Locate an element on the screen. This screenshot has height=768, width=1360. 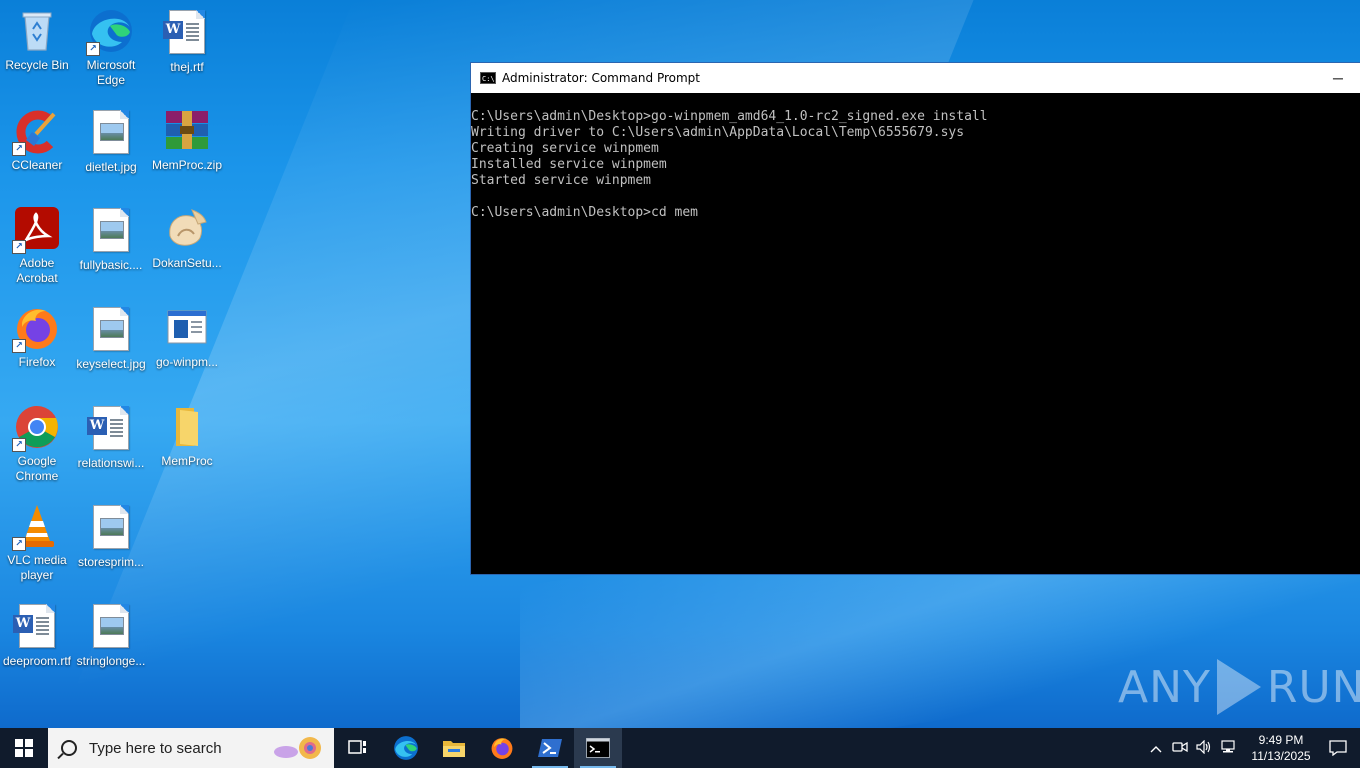
vlc-icon: ↗ is located at coordinates (36, 527).